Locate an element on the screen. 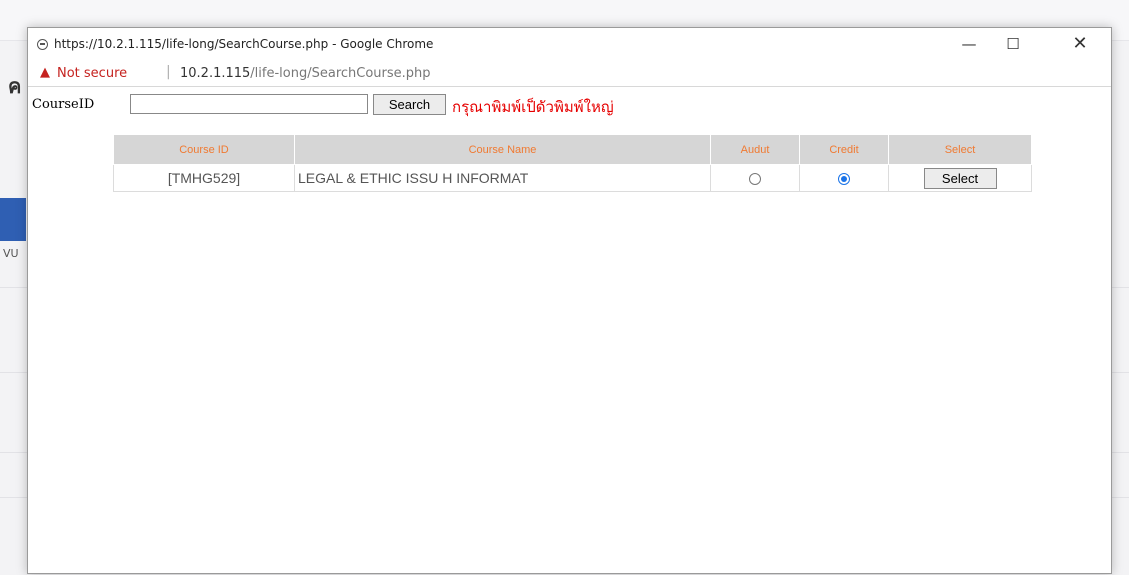 This screenshot has width=1129, height=575. cell-credit is located at coordinates (844, 178).